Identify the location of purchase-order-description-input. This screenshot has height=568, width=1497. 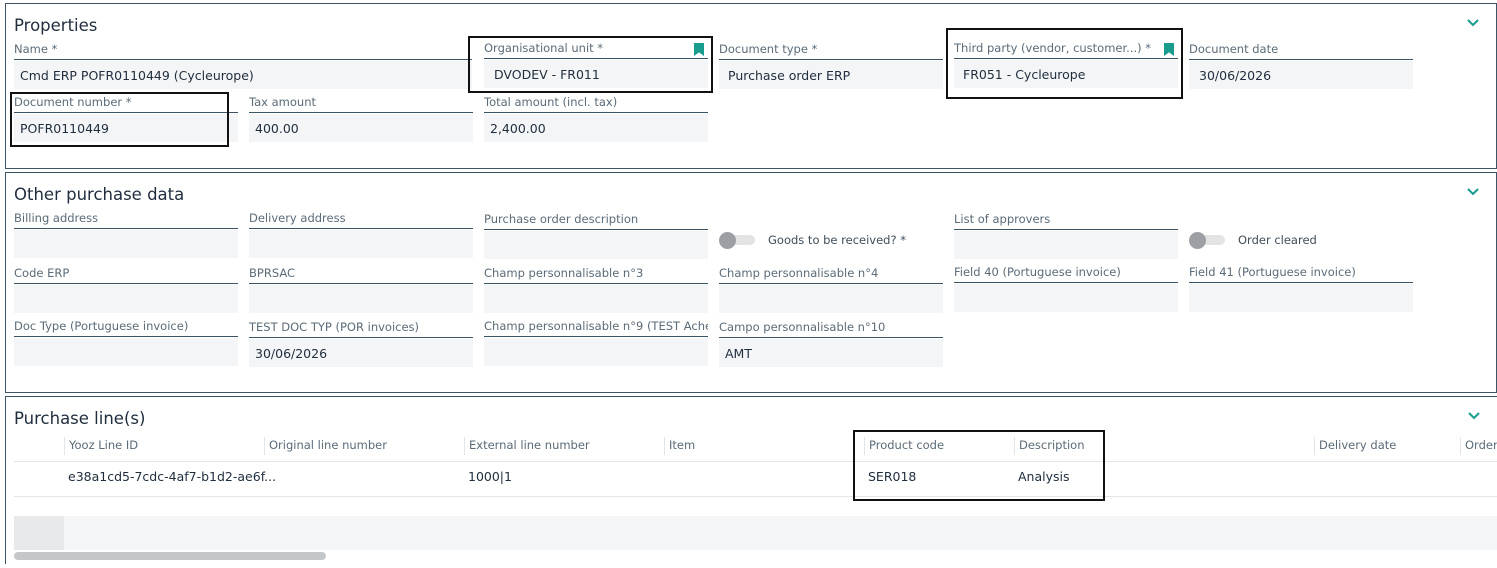
(596, 245).